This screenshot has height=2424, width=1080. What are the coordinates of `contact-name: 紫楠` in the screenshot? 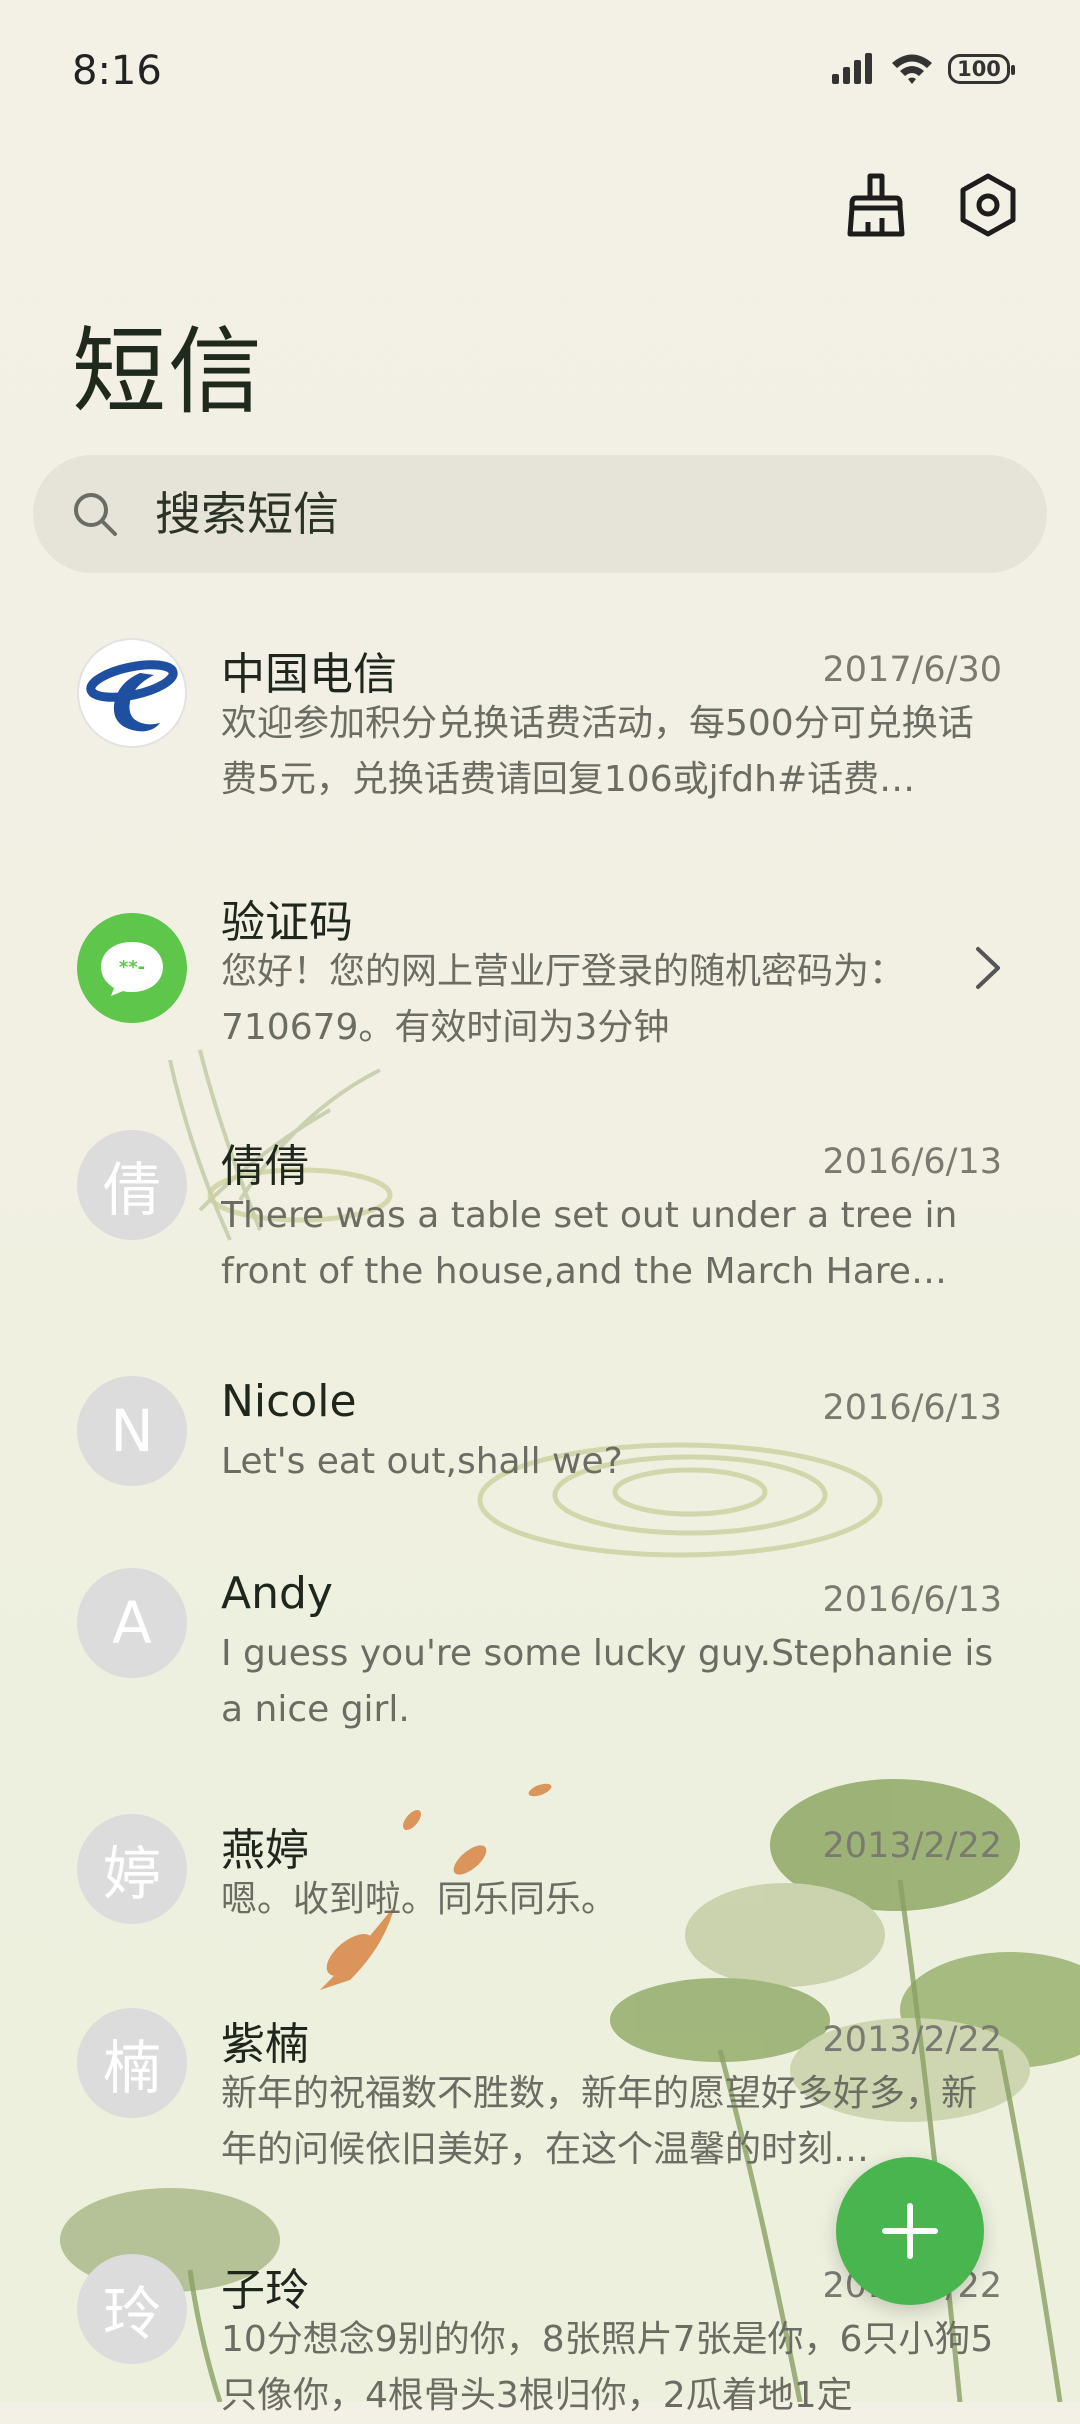 It's located at (265, 2044).